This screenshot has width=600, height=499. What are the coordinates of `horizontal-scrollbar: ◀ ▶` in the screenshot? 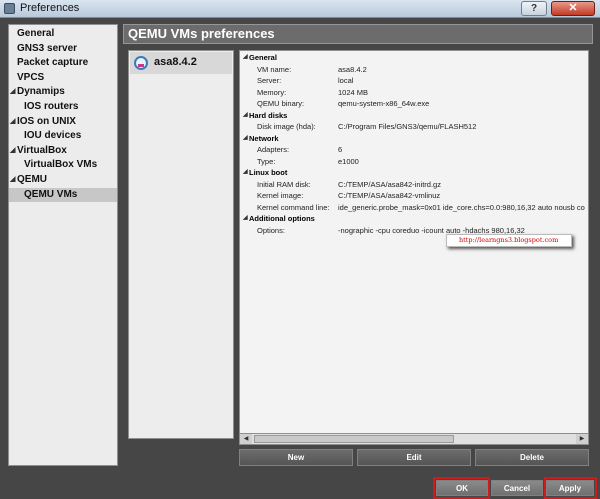 It's located at (414, 439).